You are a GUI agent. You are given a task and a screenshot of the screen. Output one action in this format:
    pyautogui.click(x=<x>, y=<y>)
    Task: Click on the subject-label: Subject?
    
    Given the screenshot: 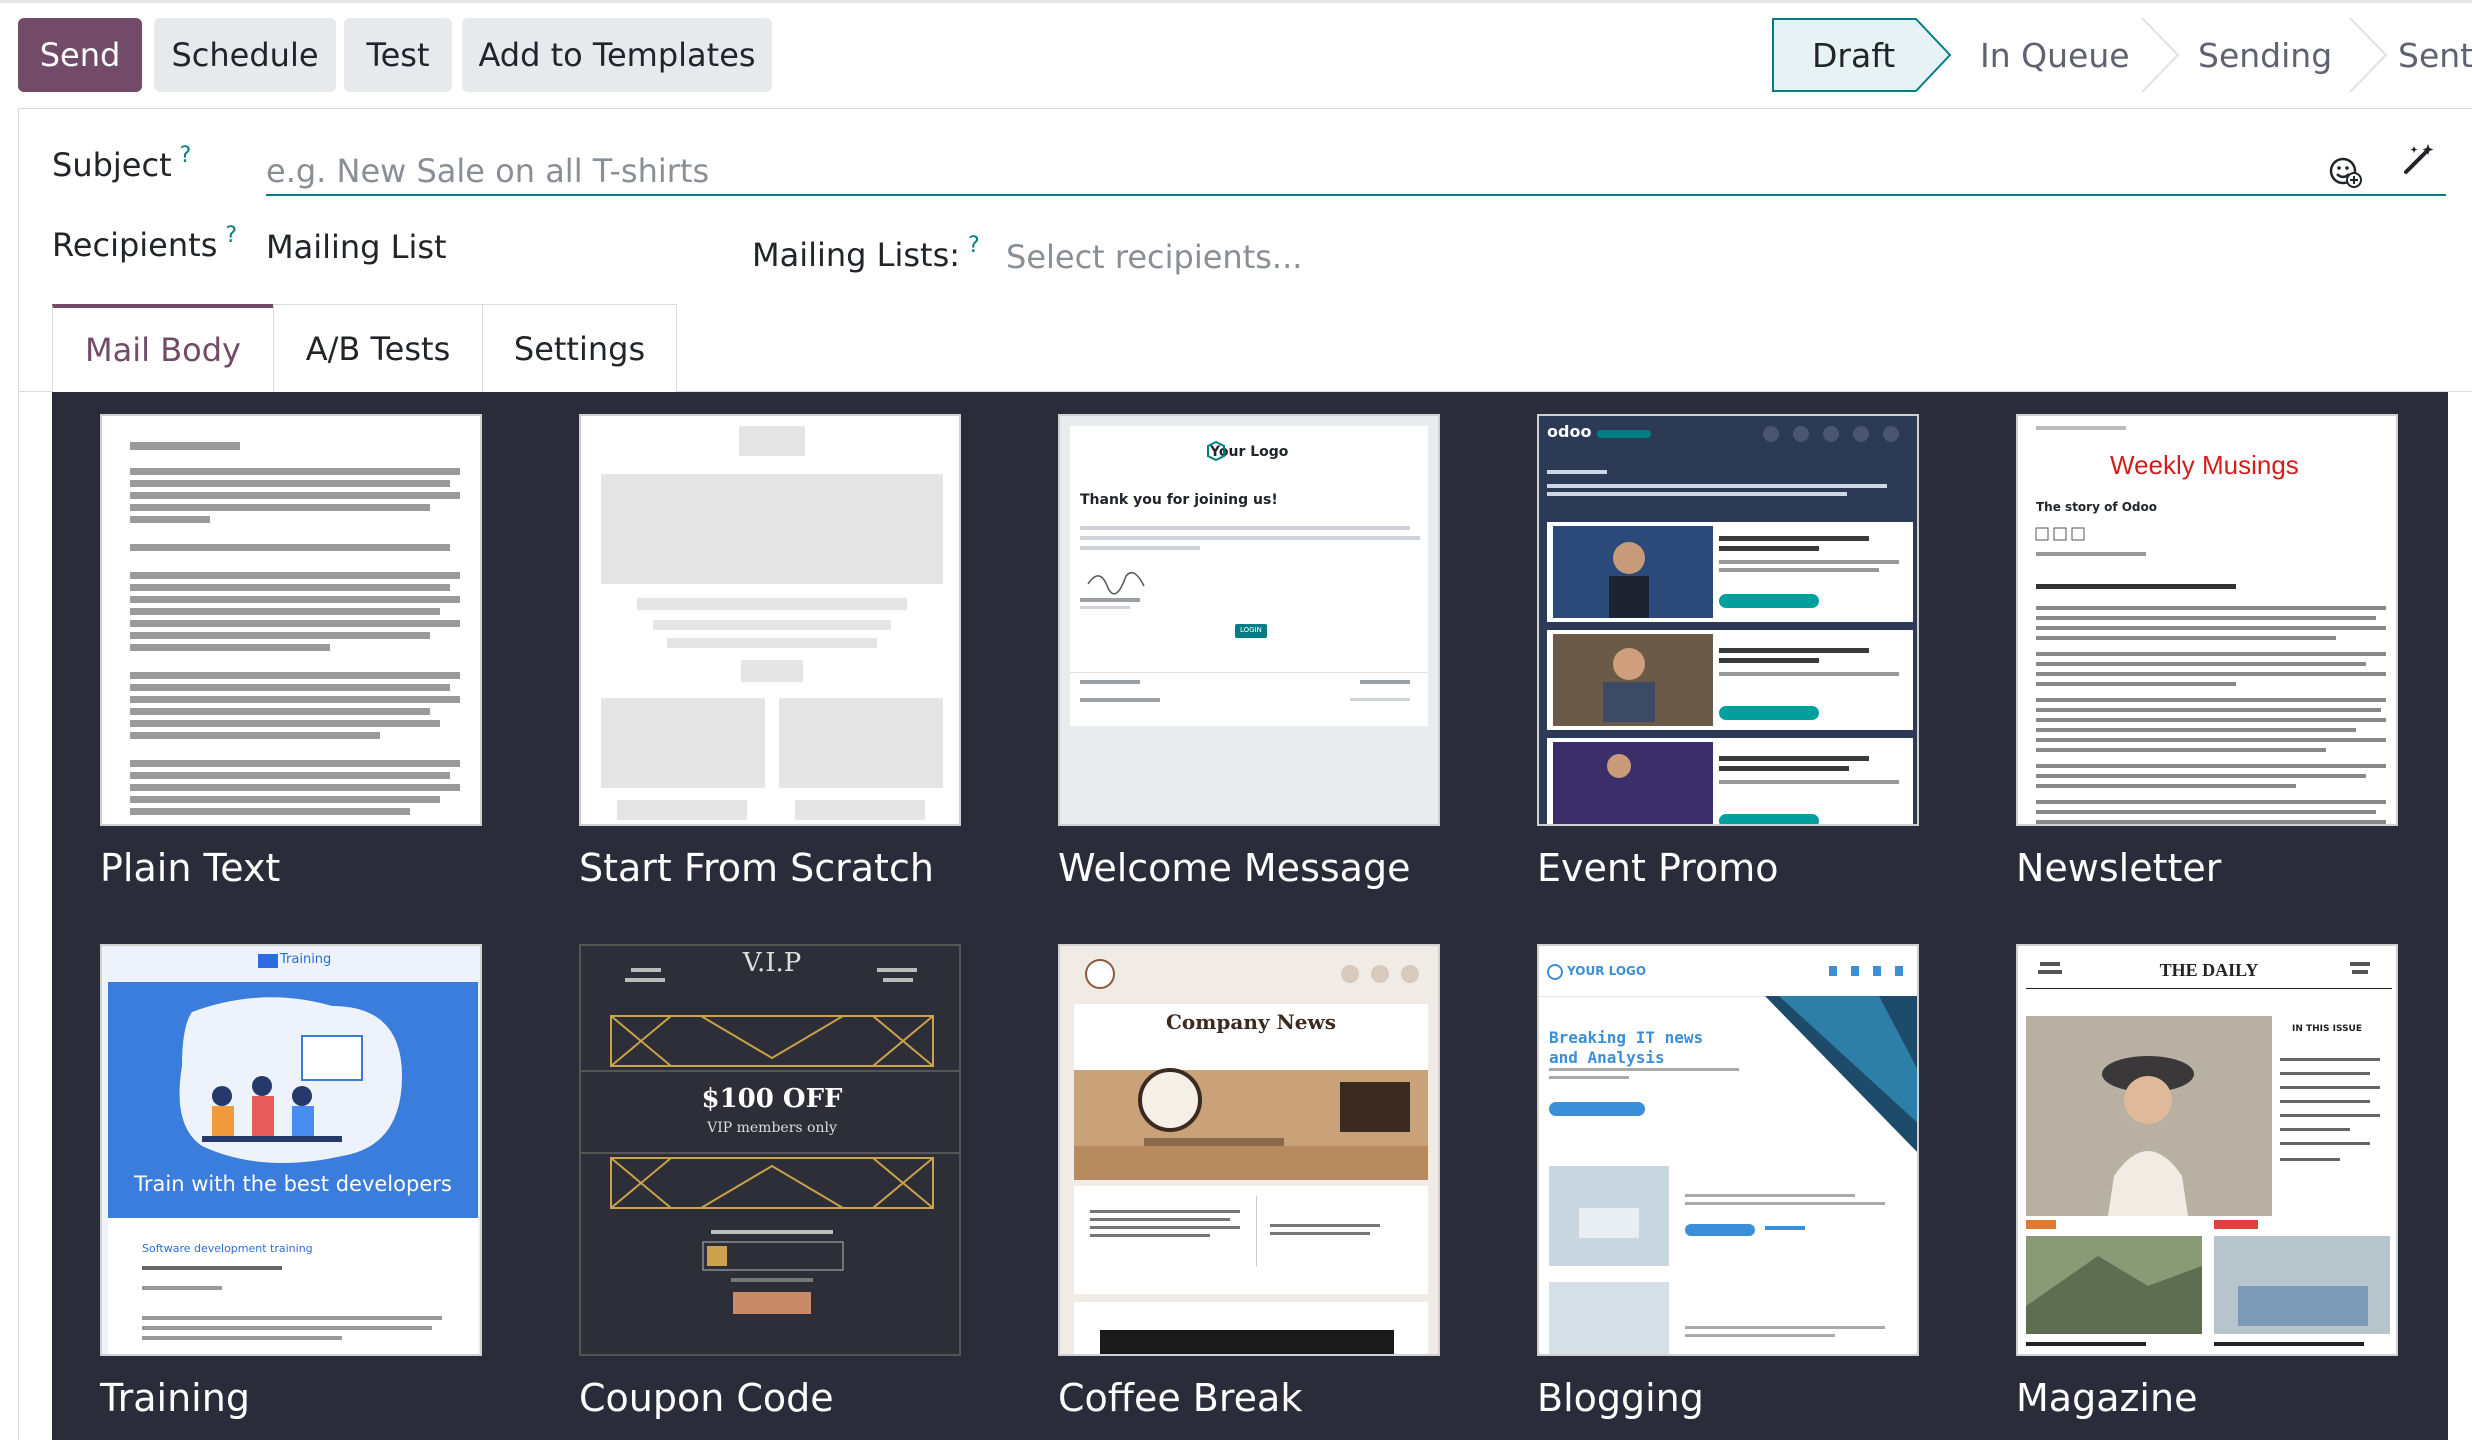 What is the action you would take?
    pyautogui.click(x=122, y=163)
    